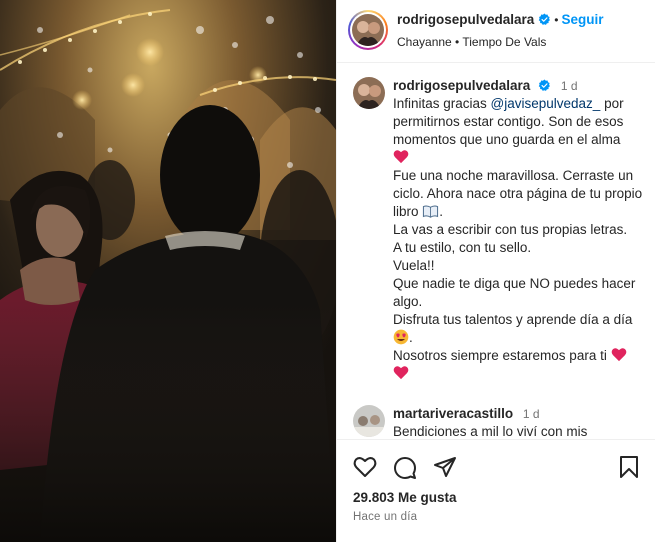 Image resolution: width=655 pixels, height=542 pixels. I want to click on caption-username: rodrigosepulvedalara, so click(461, 85).